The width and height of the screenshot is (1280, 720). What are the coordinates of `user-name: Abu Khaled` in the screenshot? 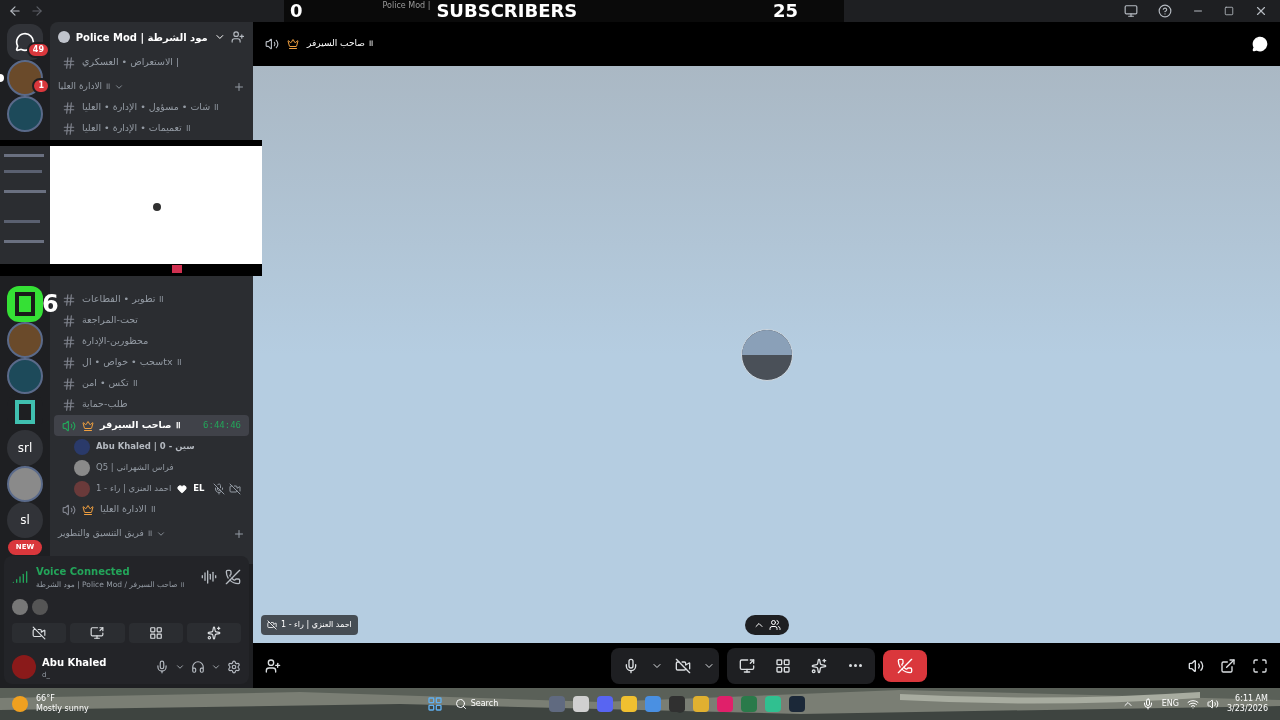 It's located at (74, 662).